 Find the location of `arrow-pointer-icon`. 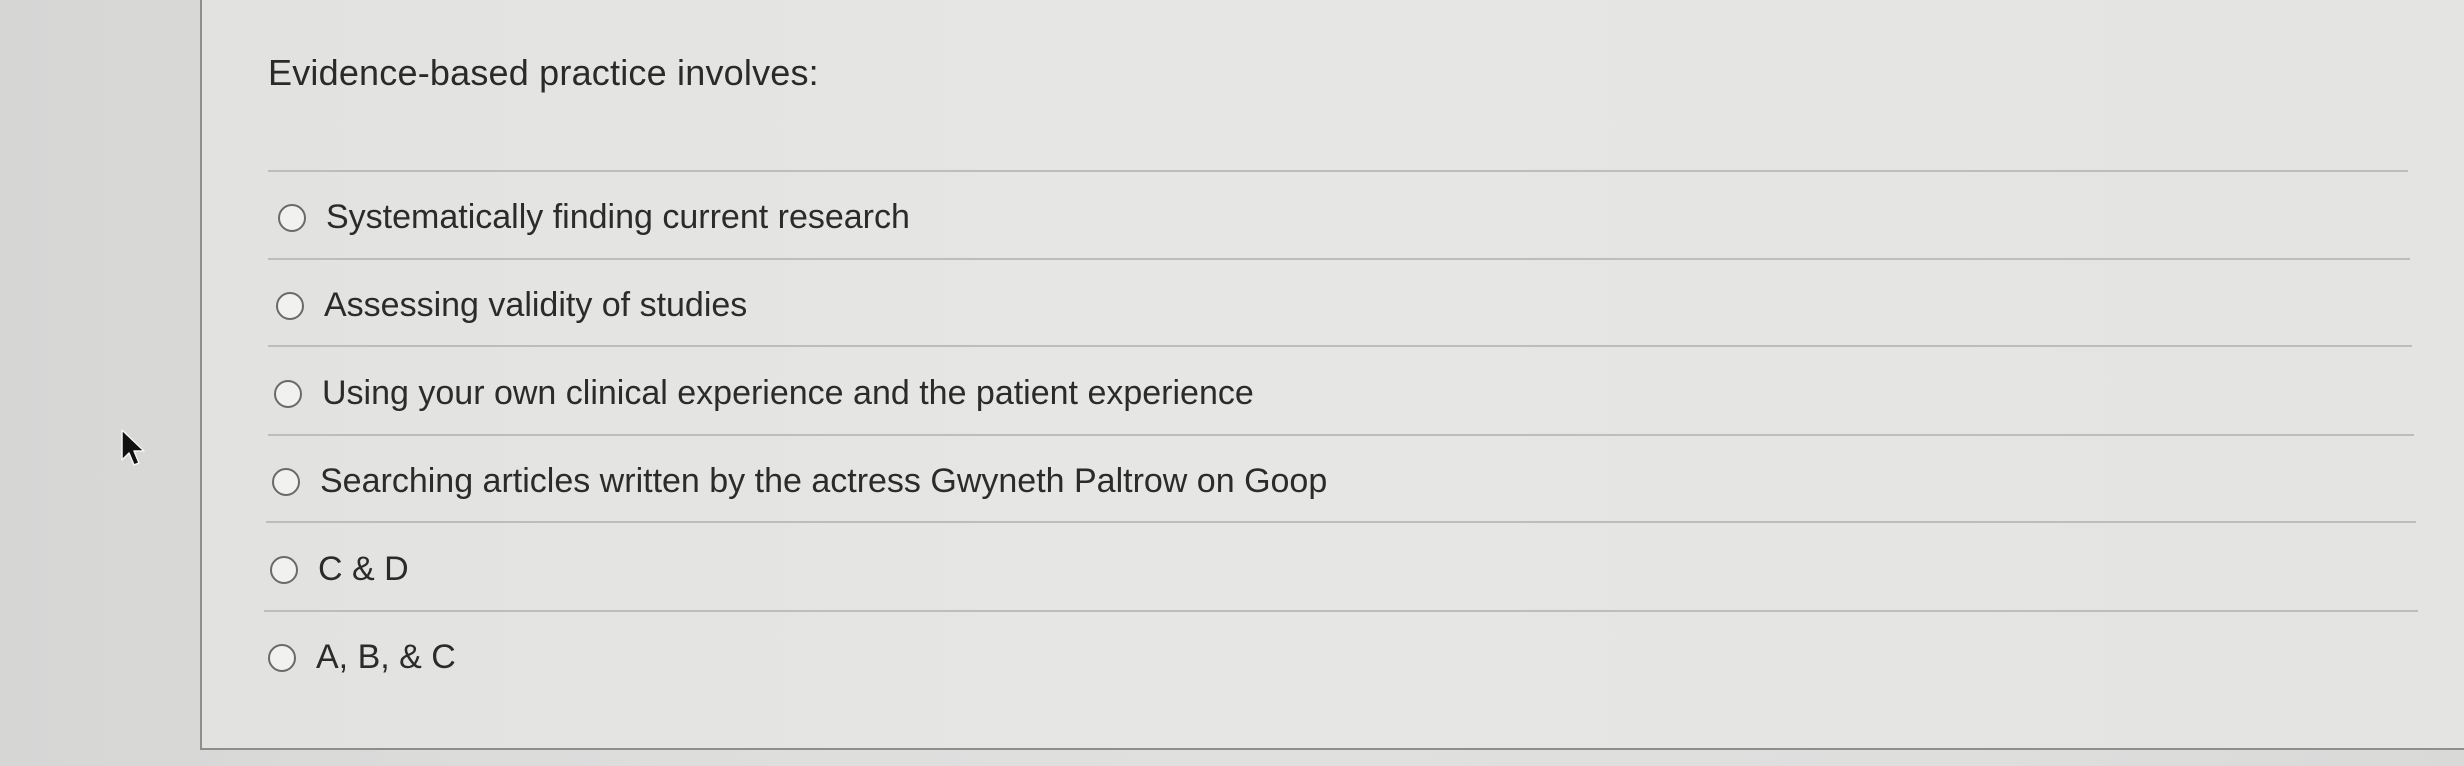

arrow-pointer-icon is located at coordinates (133, 447).